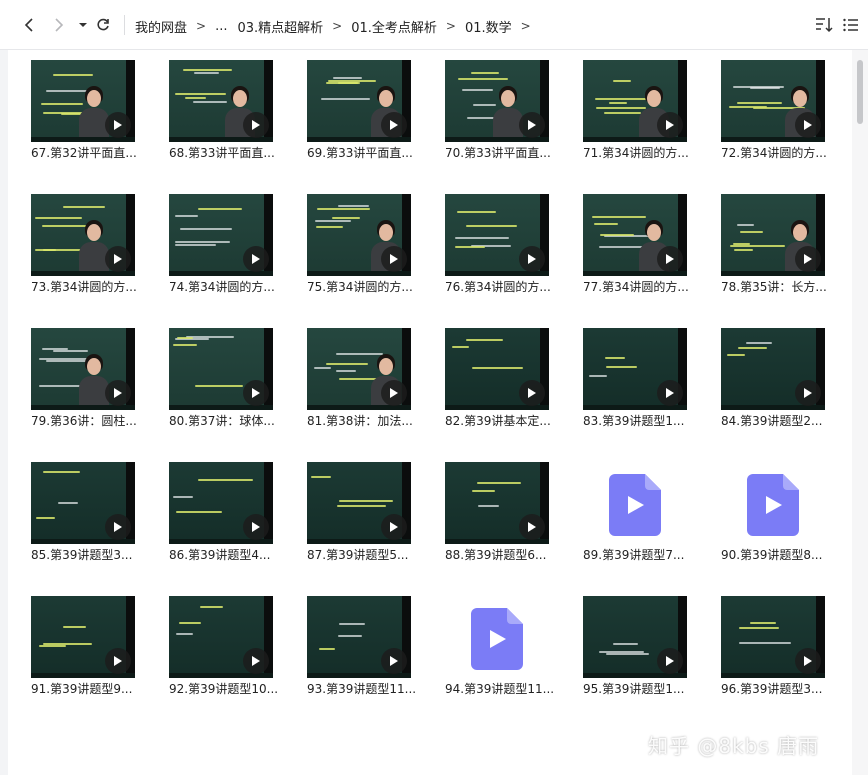 The height and width of the screenshot is (775, 868). What do you see at coordinates (29, 25) in the screenshot?
I see `back-button` at bounding box center [29, 25].